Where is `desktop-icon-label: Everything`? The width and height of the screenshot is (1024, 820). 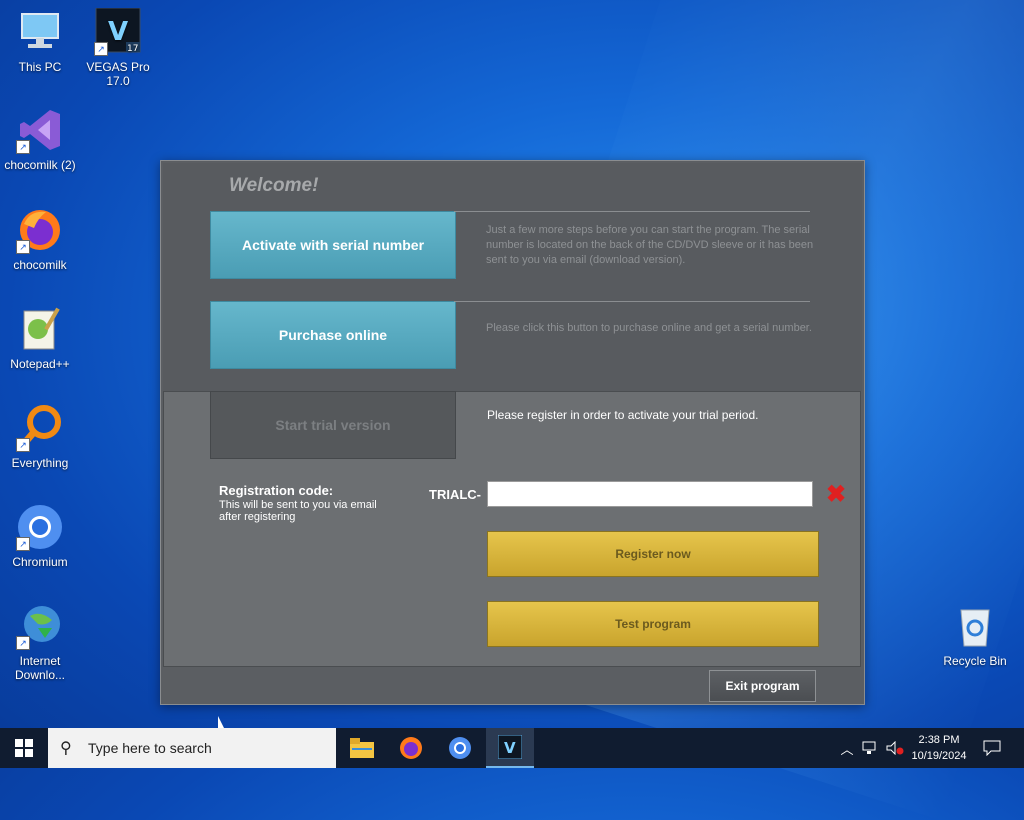 desktop-icon-label: Everything is located at coordinates (40, 463).